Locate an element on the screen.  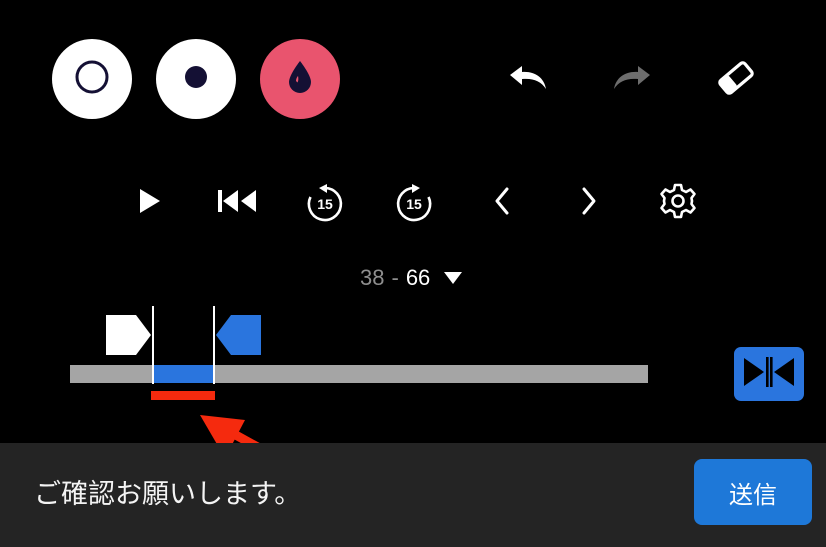
caret-down-icon is located at coordinates (453, 278).